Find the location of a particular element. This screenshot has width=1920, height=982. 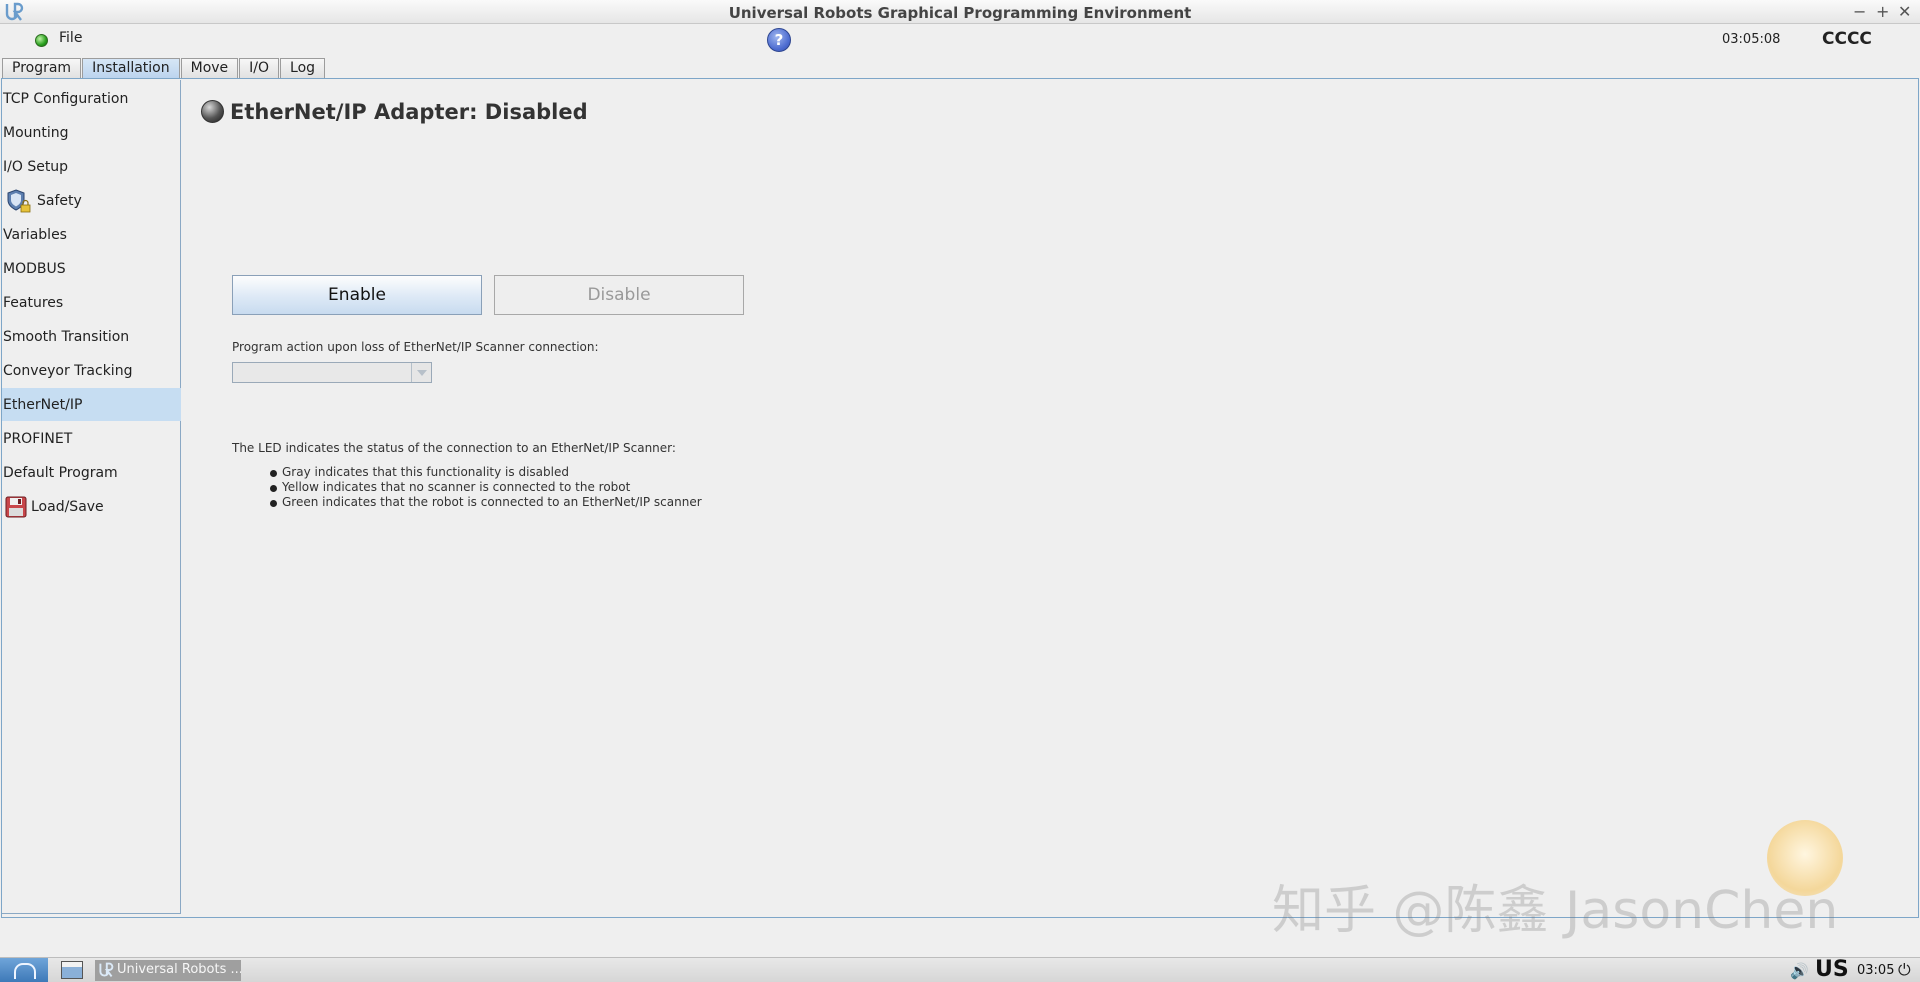

sidebar-item-label: Conveyor Tracking is located at coordinates (68, 370).